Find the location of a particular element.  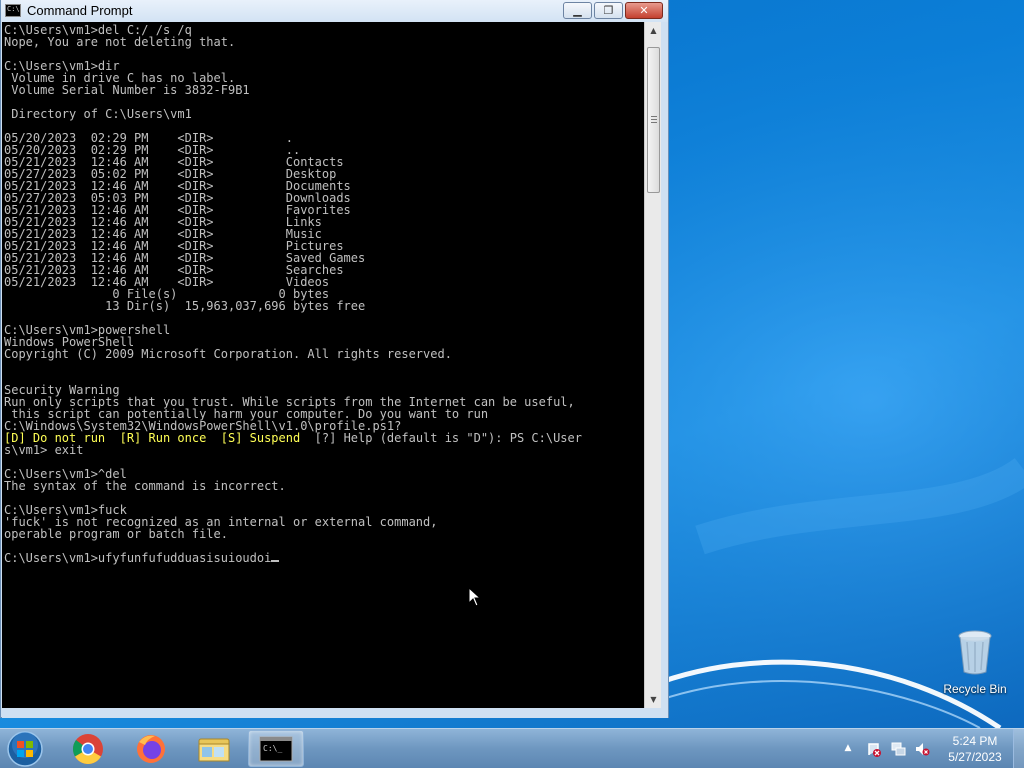

firefox-icon is located at coordinates (151, 749).